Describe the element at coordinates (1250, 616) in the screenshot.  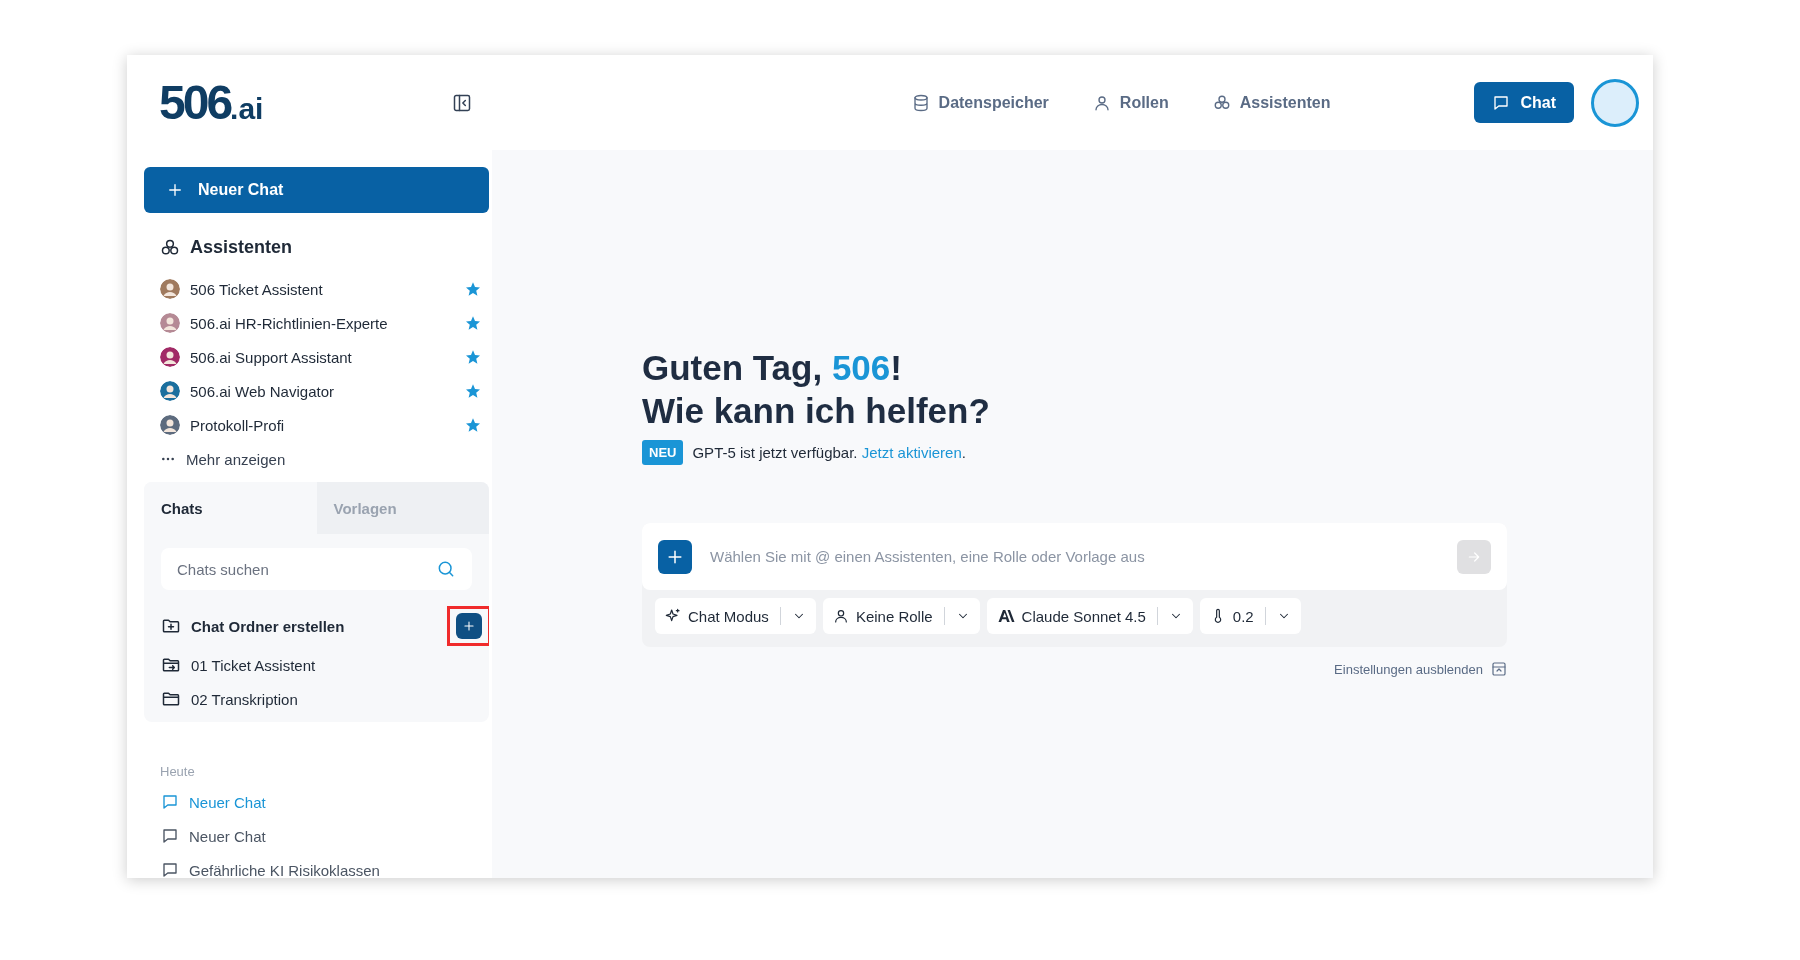
I see `setting-dropdown: 0.2` at that location.